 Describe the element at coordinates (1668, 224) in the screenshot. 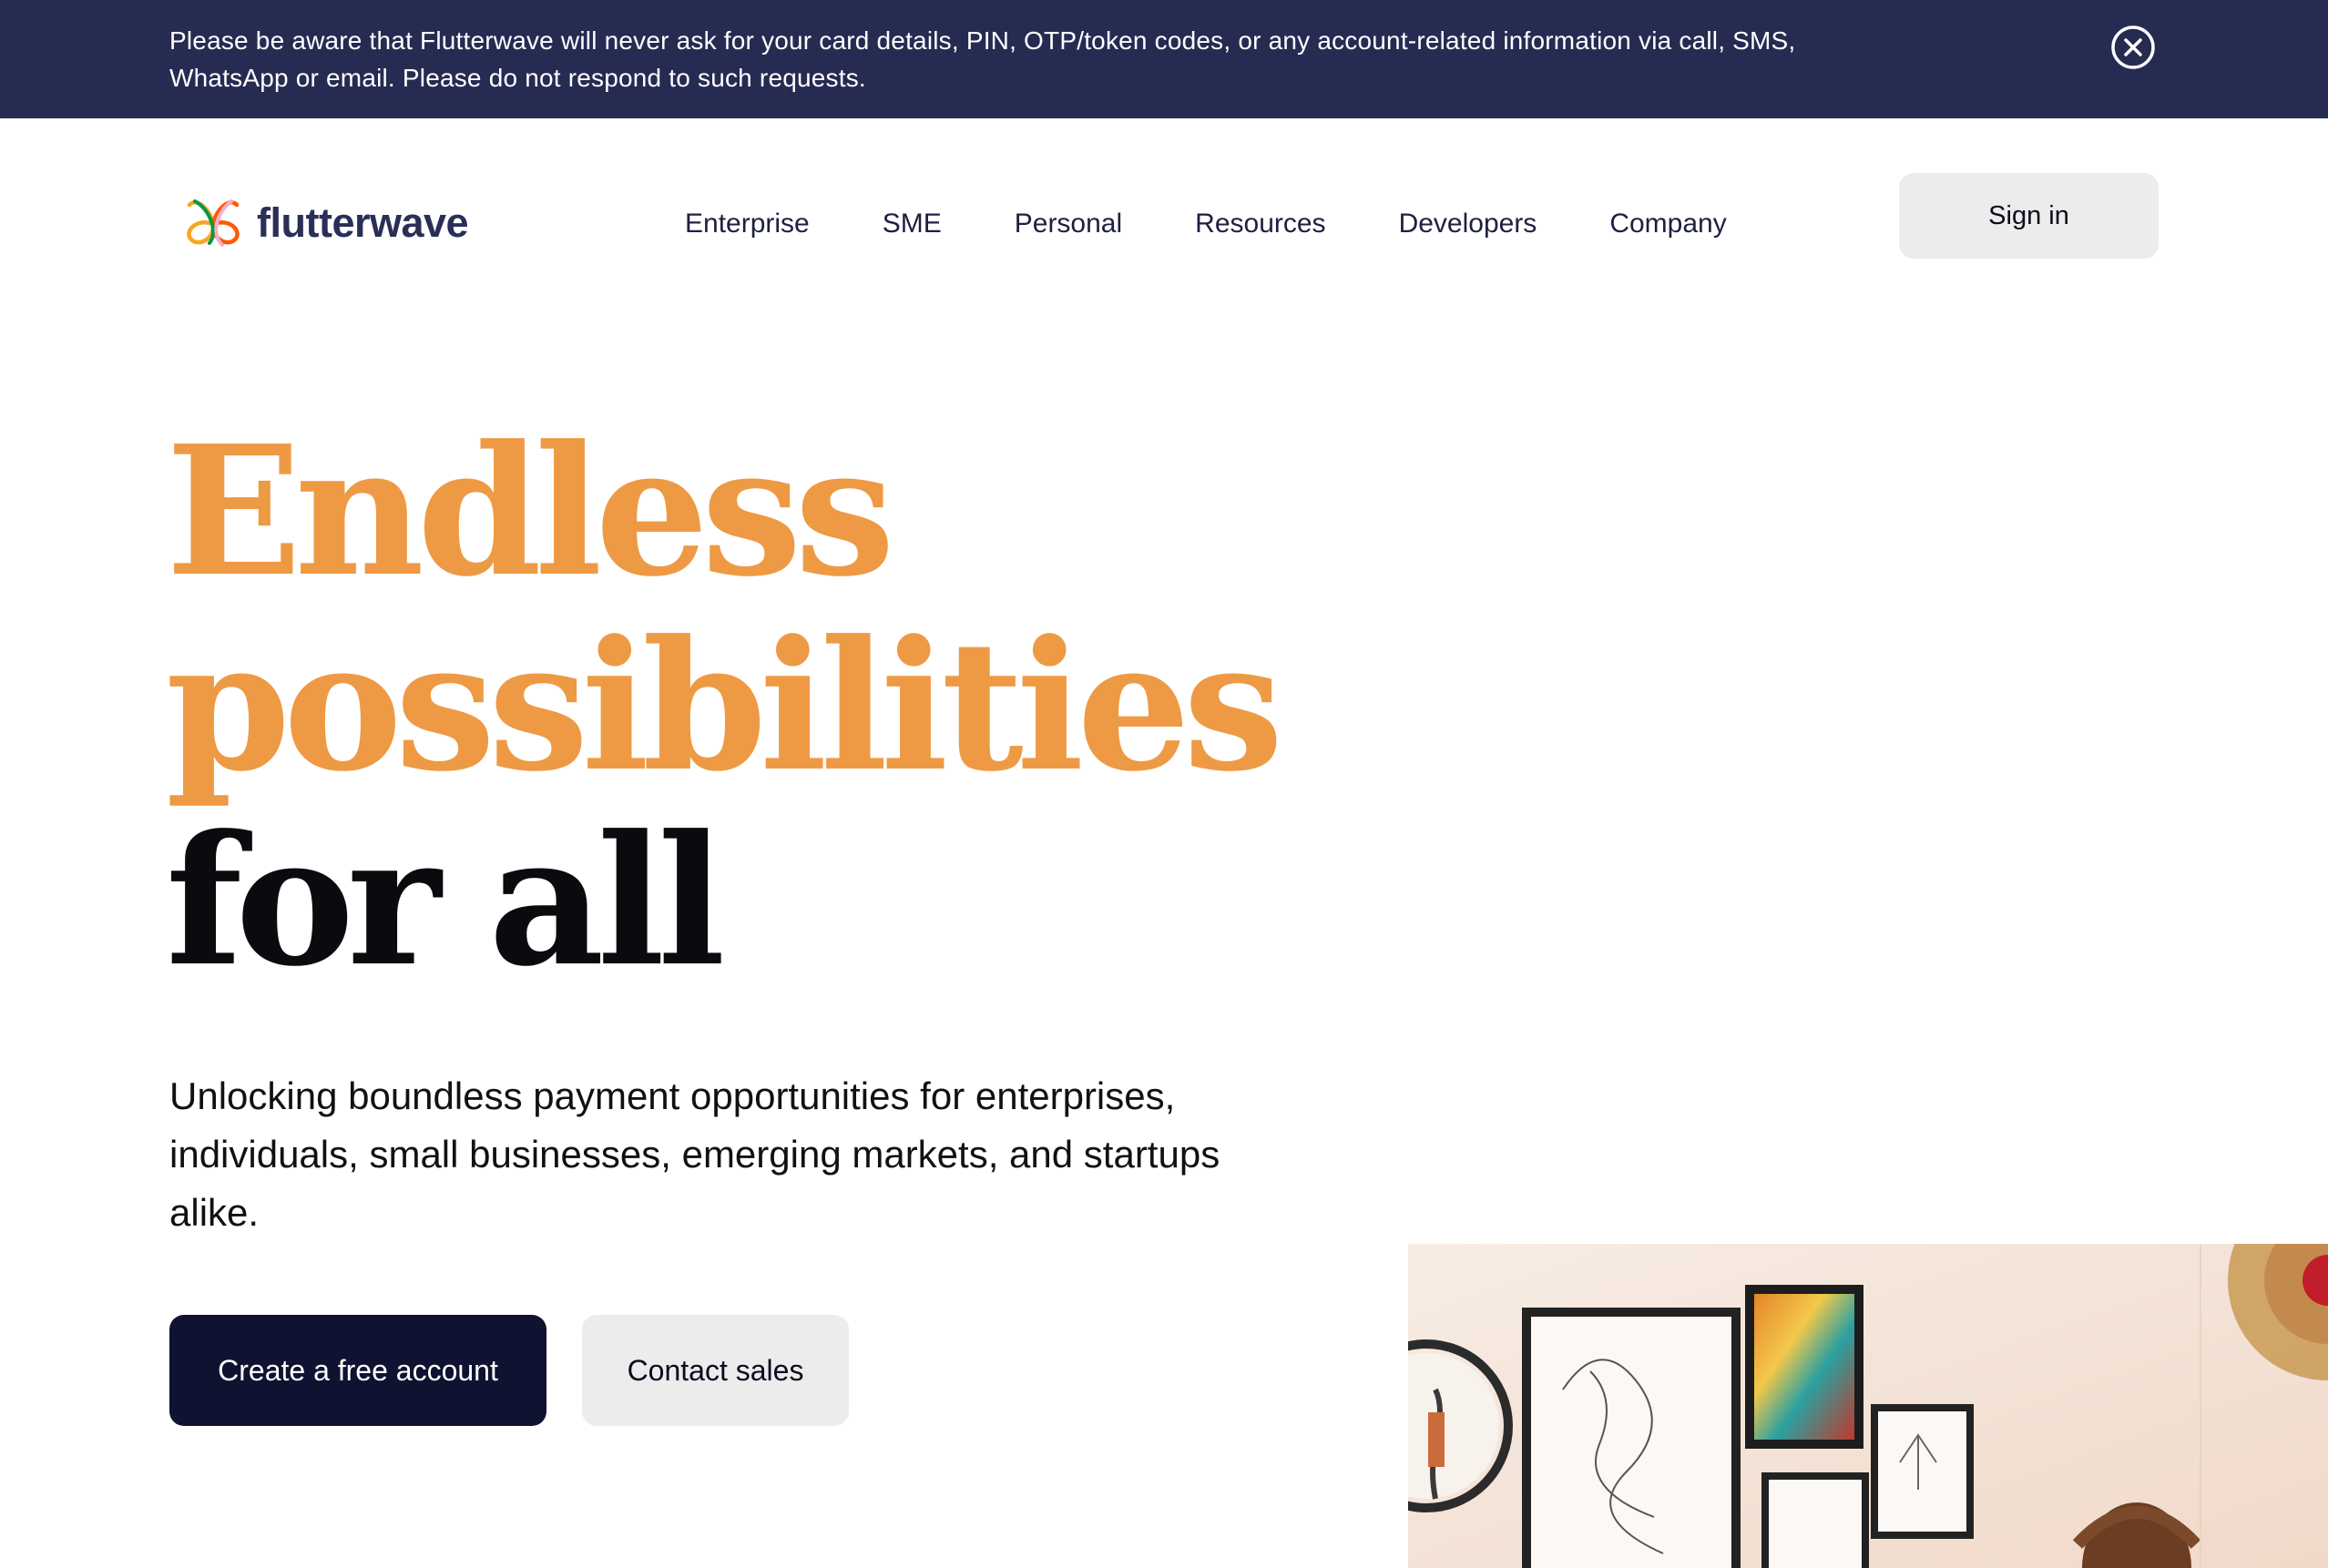

I see `nav-item-company: Company` at that location.